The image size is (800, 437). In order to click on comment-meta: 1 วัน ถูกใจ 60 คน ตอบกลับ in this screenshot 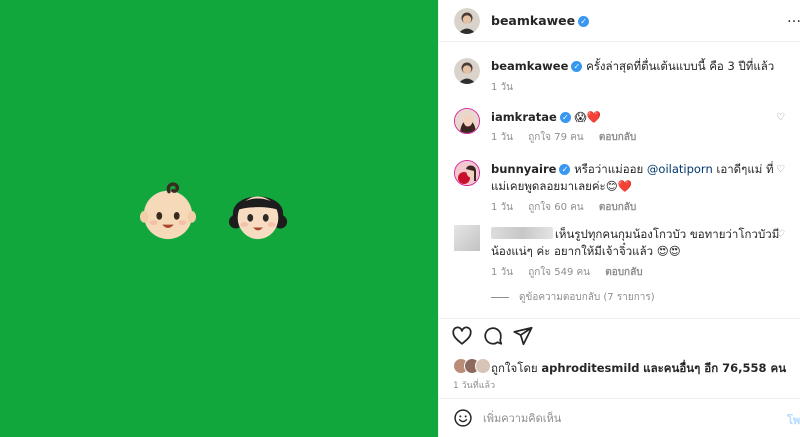, I will do `click(569, 207)`.